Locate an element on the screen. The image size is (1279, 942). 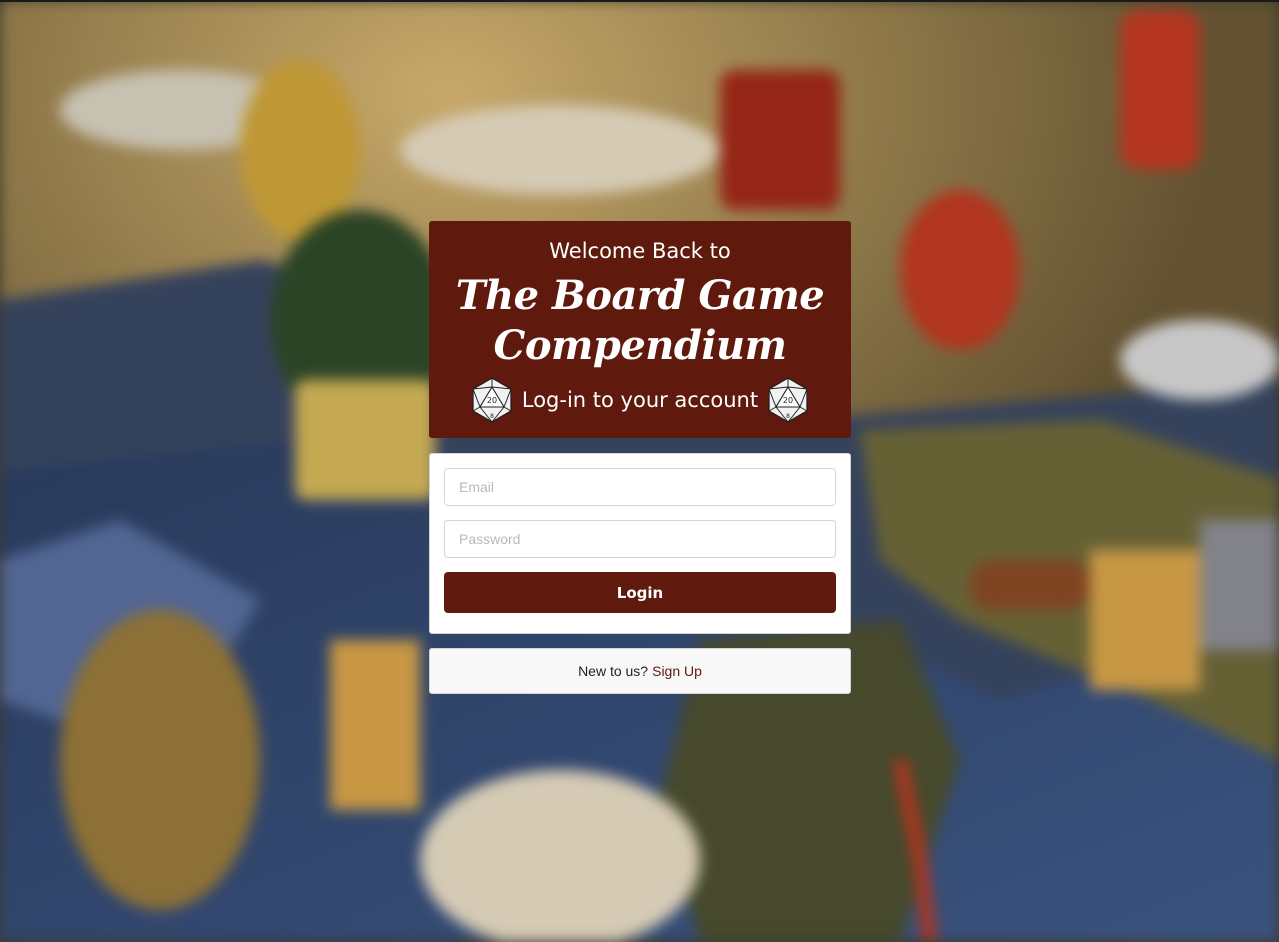
subtitle-row: 20 8 Log-in to your account 20 8 is located at coordinates (640, 400).